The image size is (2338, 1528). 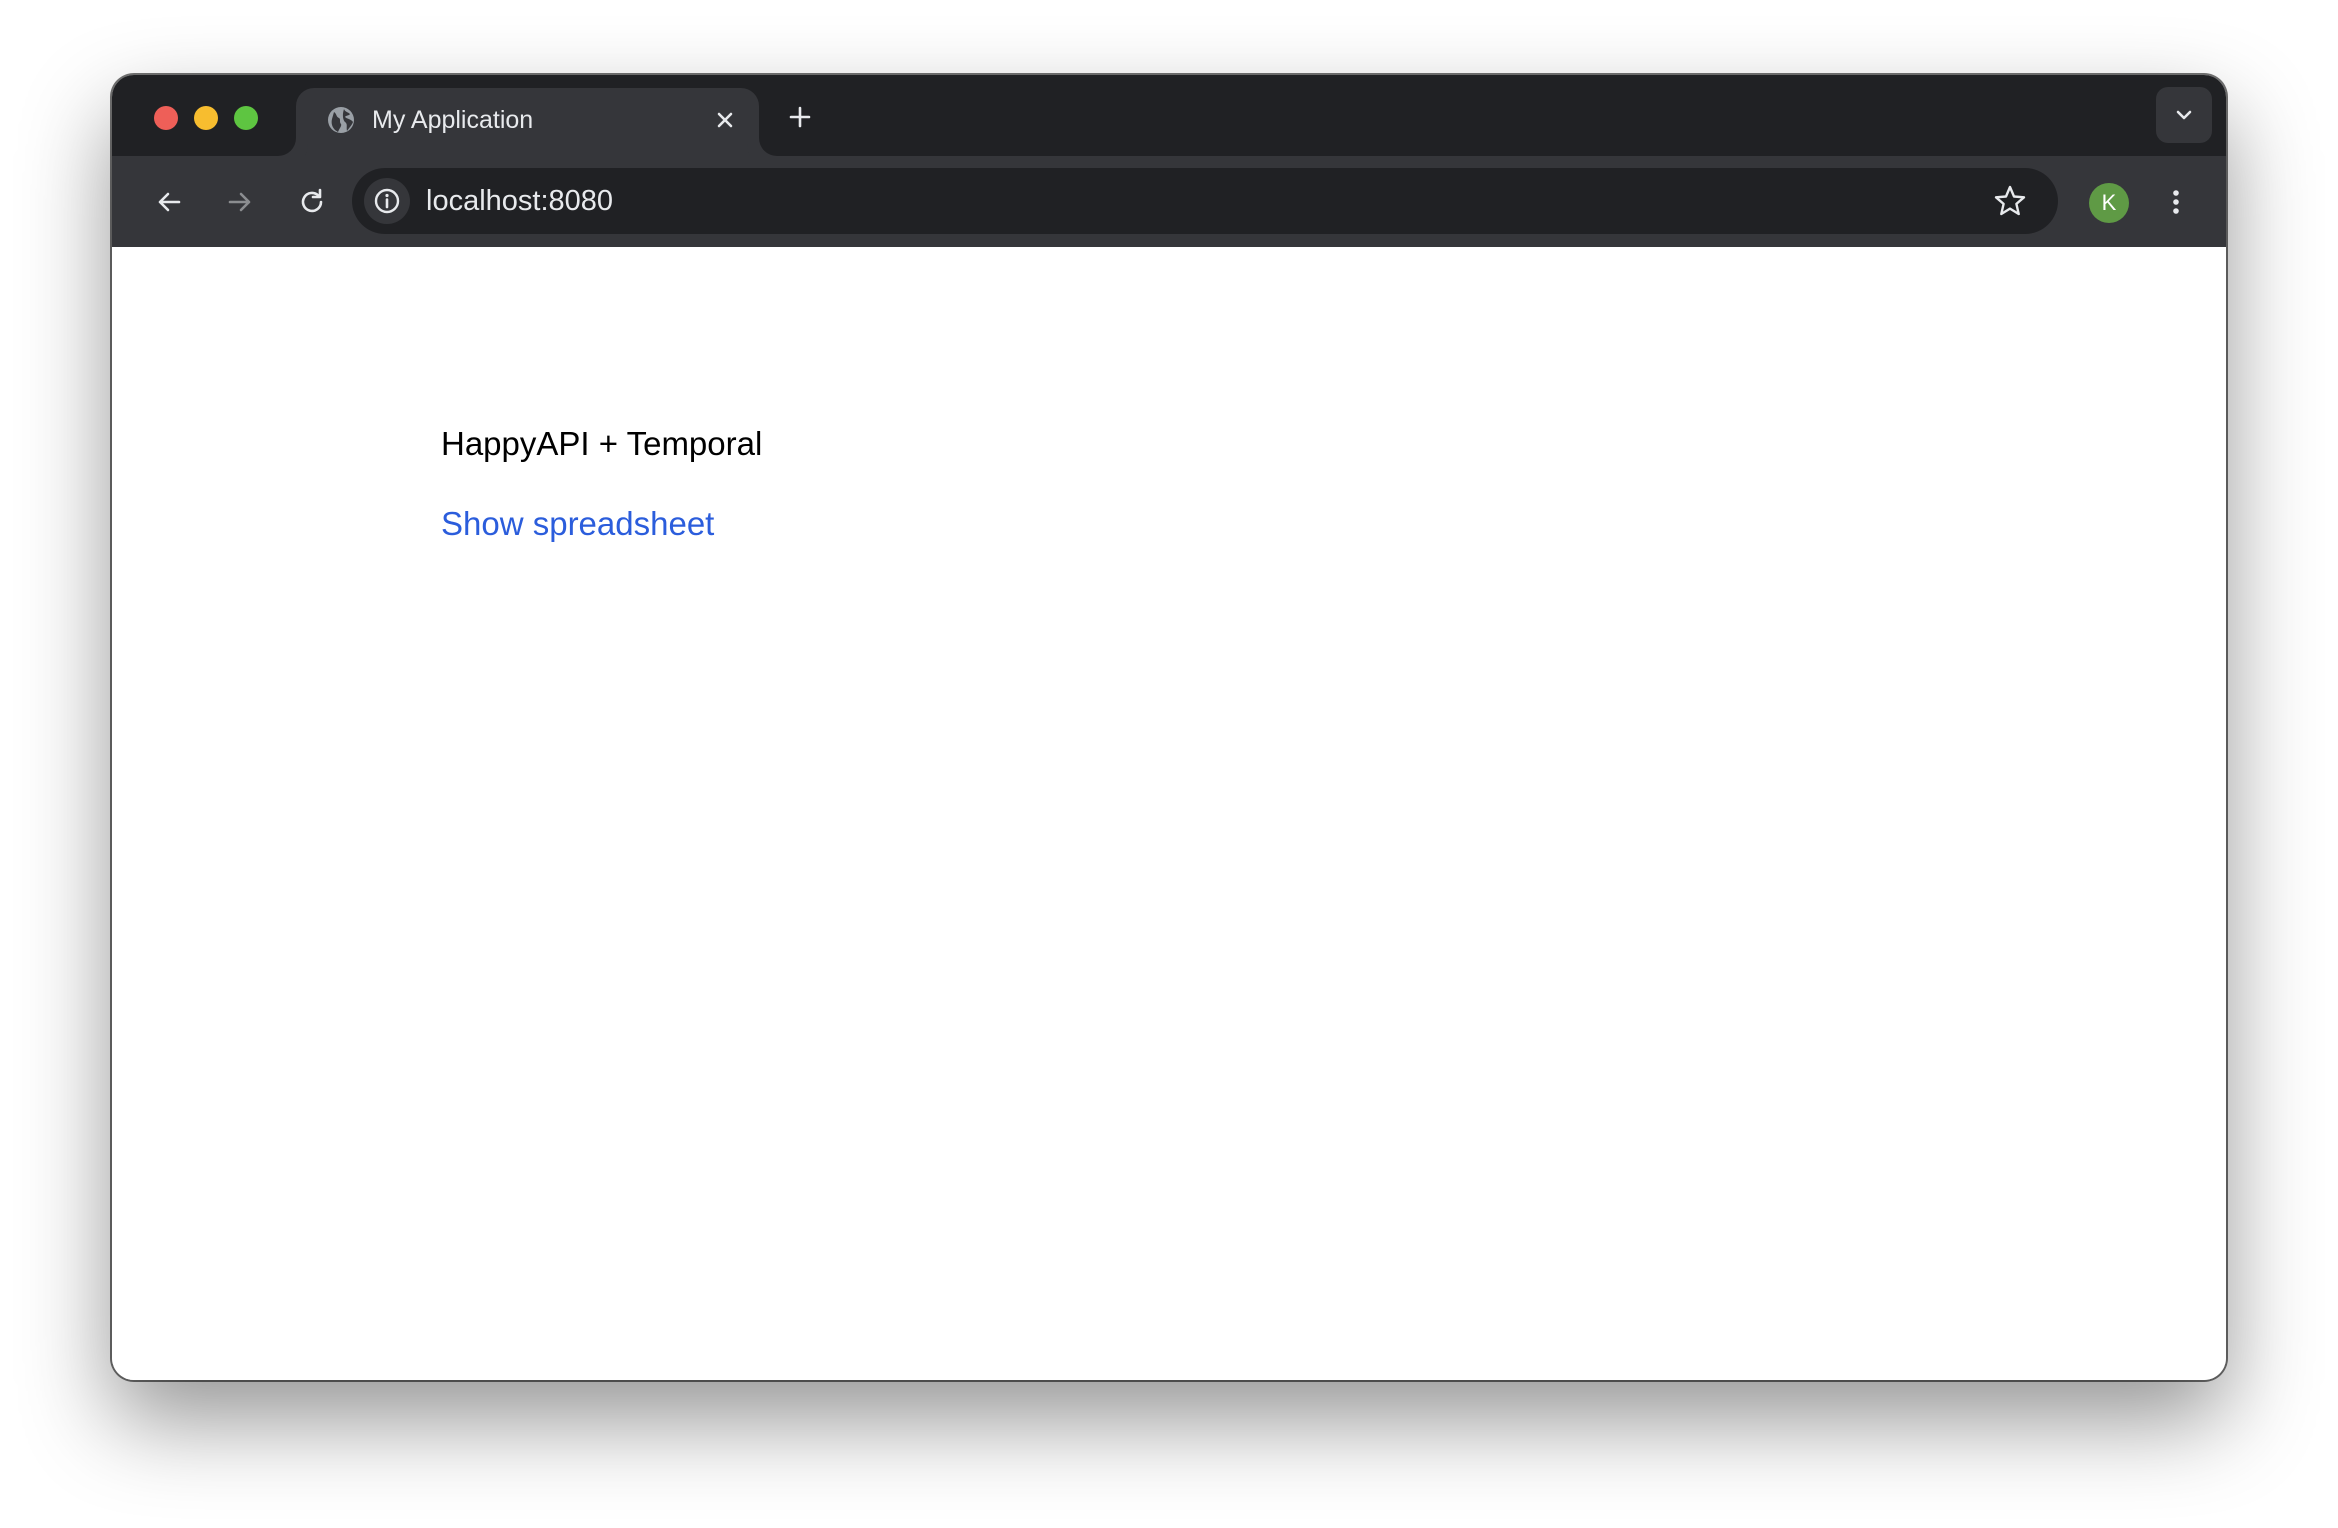 What do you see at coordinates (577, 524) in the screenshot?
I see `show-spreadsheet-link: Show spreadsheet` at bounding box center [577, 524].